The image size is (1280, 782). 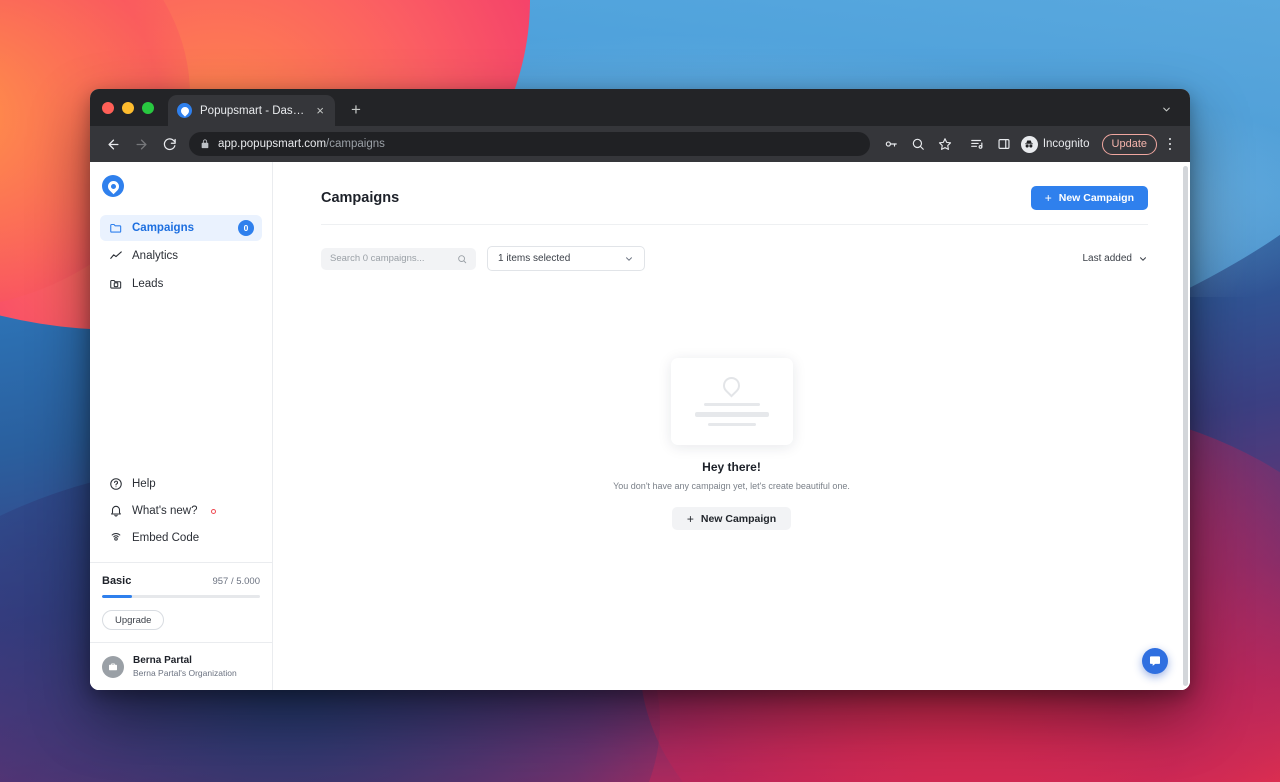 I want to click on profile-chip: Incognito, so click(x=1056, y=144).